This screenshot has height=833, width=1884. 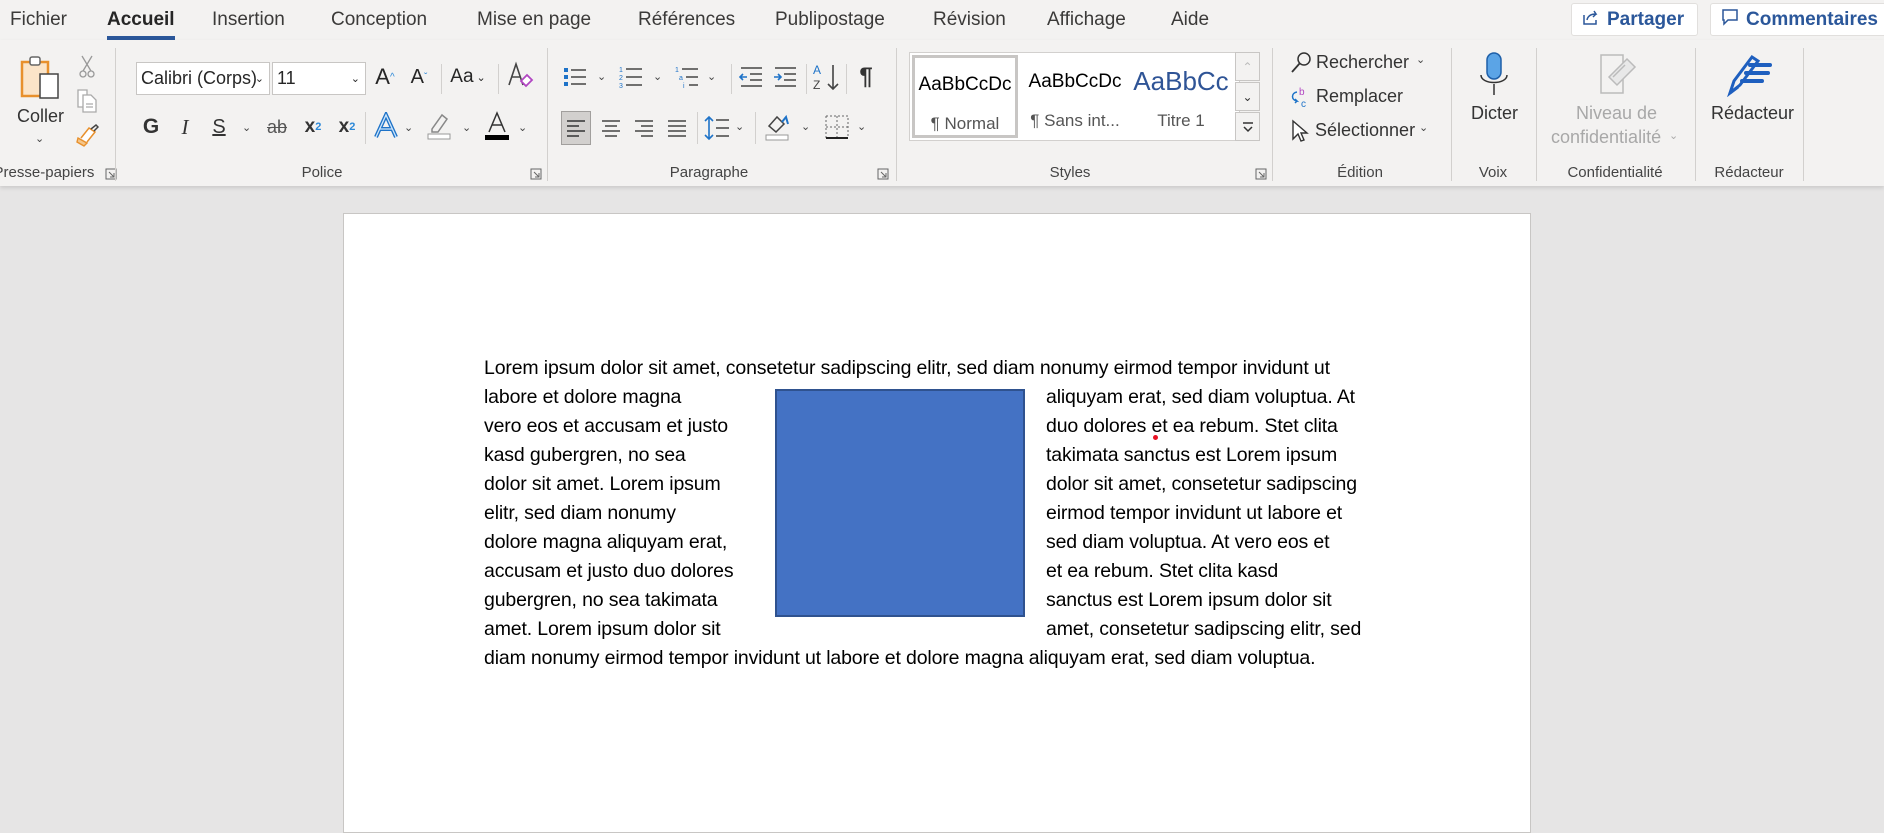 What do you see at coordinates (419, 77) in the screenshot?
I see `shrink-font-icon: Aˇ` at bounding box center [419, 77].